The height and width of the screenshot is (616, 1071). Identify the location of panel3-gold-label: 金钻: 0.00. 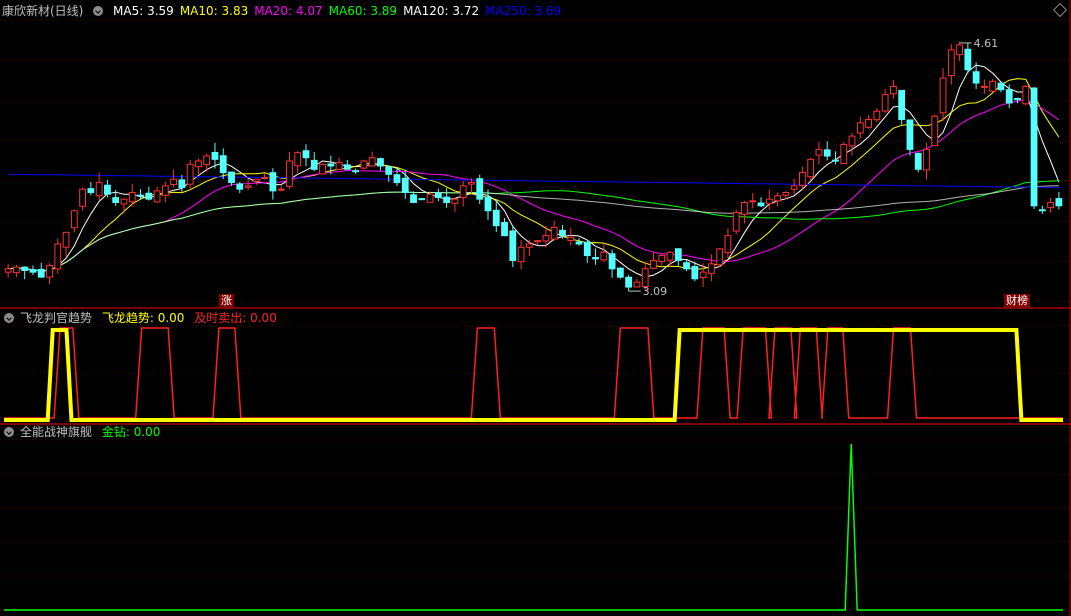
(131, 432).